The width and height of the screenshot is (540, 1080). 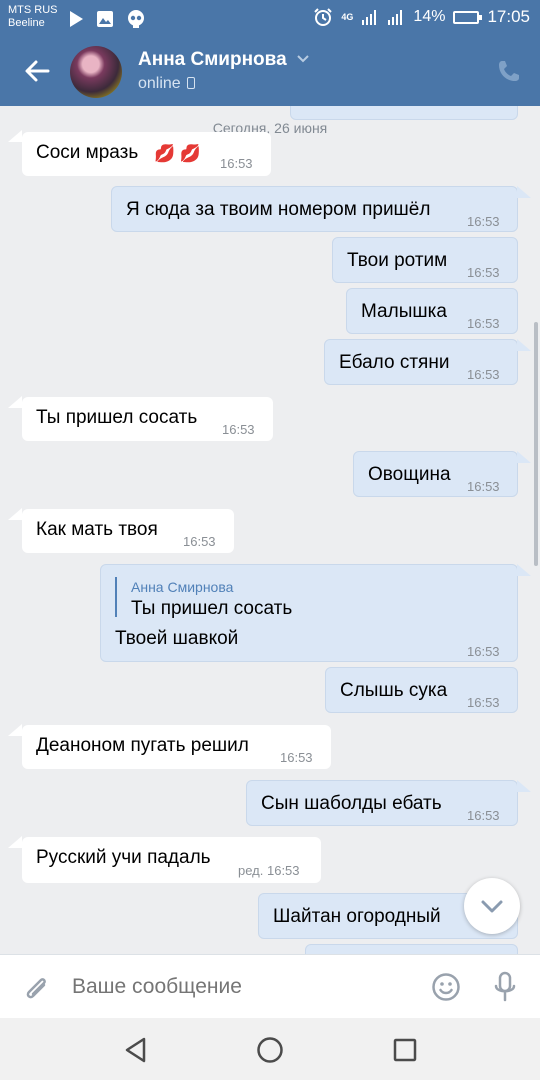 I want to click on nav-recent-icon, so click(x=405, y=1050).